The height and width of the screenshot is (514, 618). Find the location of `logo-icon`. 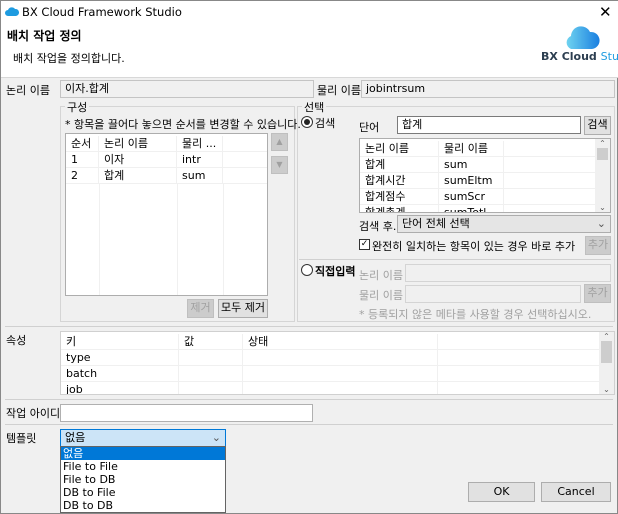

logo-icon is located at coordinates (583, 37).